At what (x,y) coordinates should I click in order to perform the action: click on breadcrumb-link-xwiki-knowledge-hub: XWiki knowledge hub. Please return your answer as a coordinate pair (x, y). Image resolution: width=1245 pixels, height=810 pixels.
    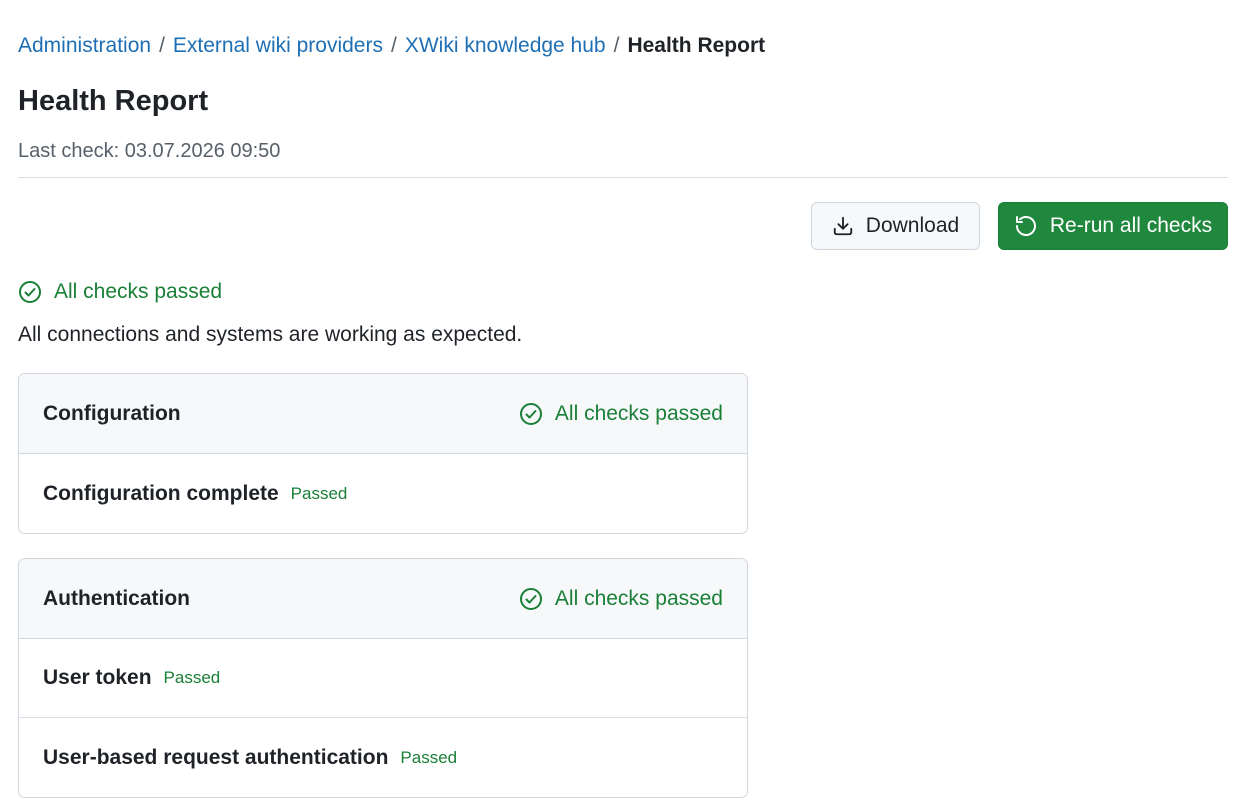
    Looking at the image, I should click on (505, 45).